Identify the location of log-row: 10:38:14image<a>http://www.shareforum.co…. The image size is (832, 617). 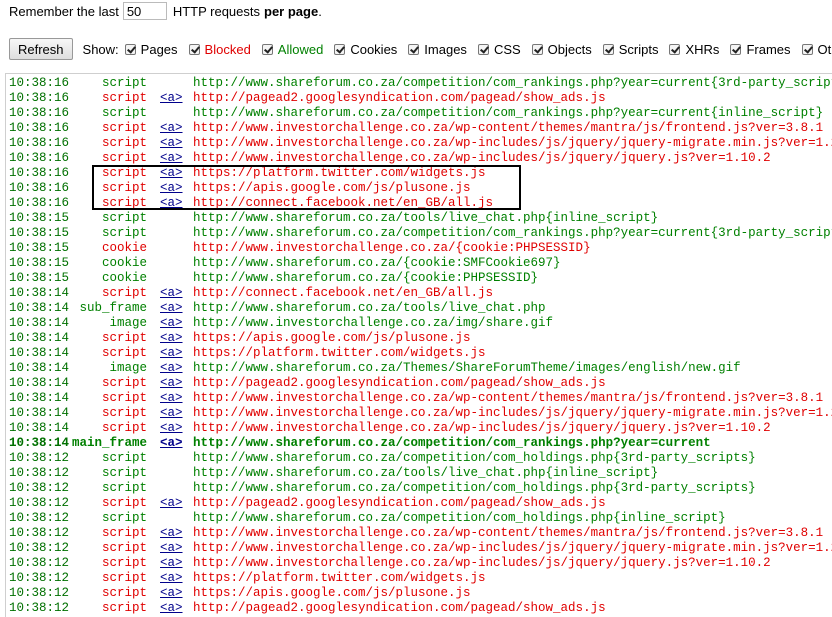
(420, 368).